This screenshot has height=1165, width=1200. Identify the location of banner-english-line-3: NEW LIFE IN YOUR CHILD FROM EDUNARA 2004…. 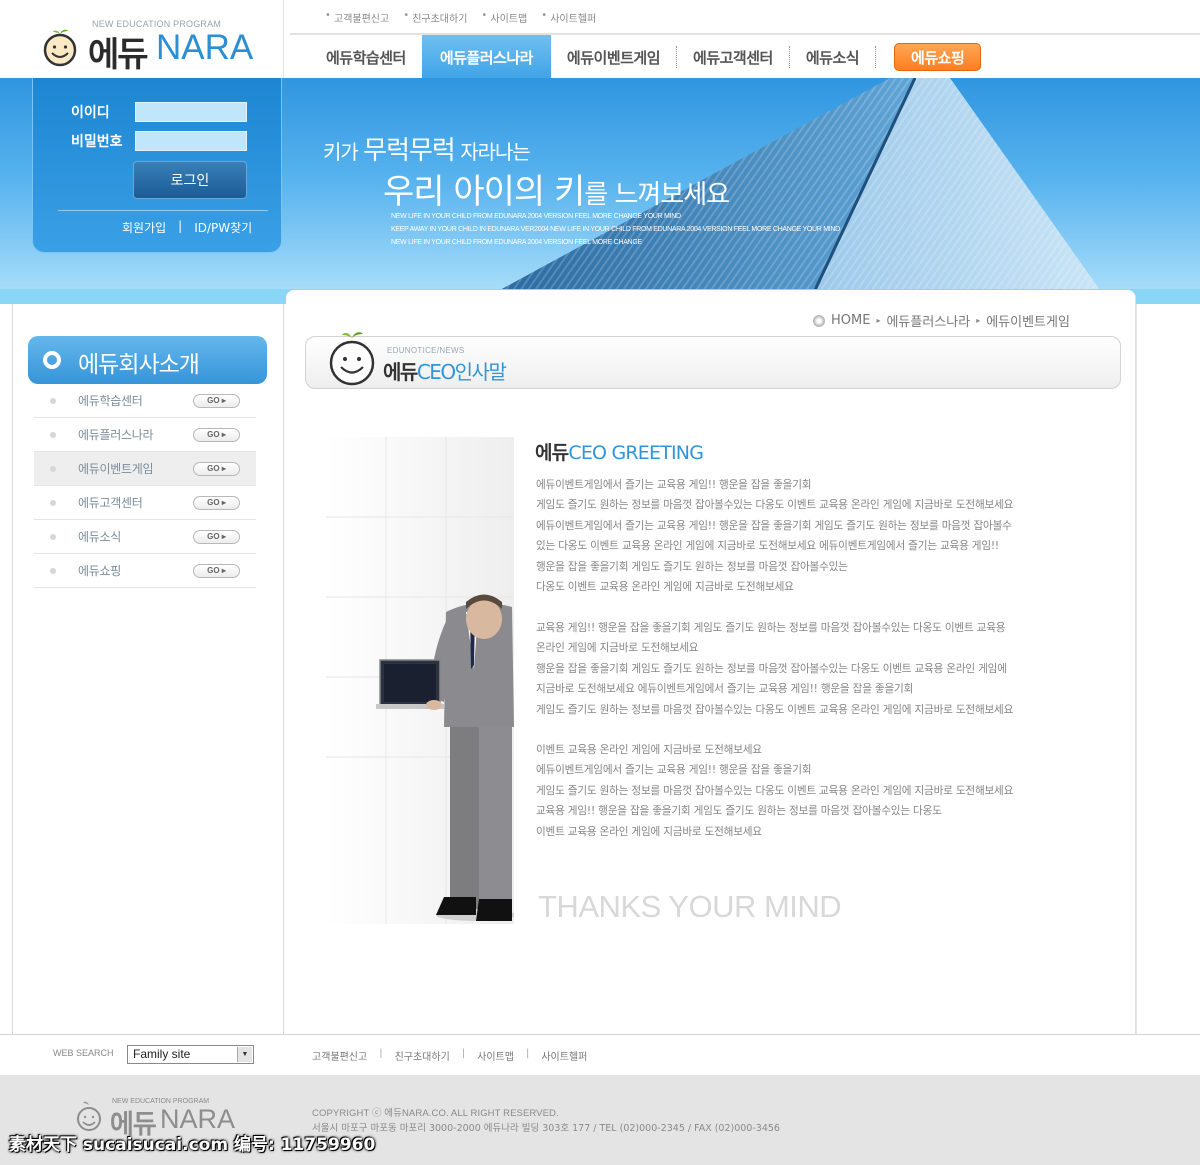
(516, 242).